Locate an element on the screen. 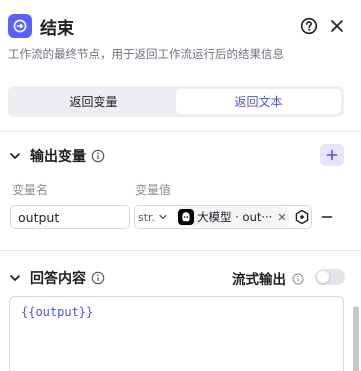  variable-picker-button is located at coordinates (302, 217).